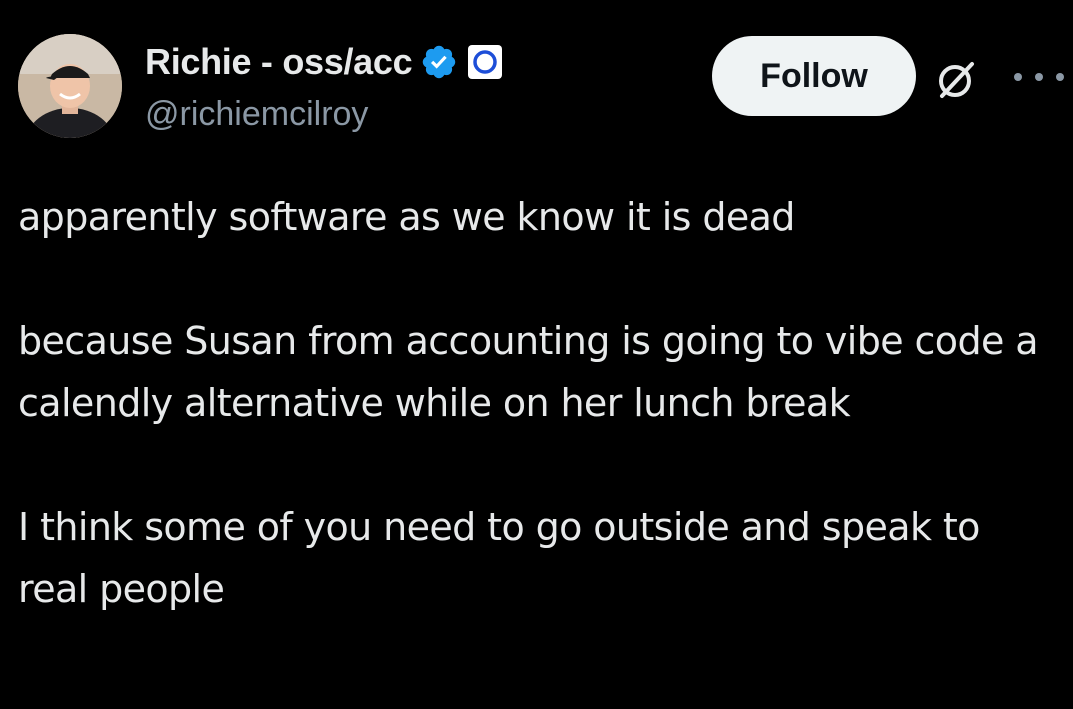 This screenshot has width=1073, height=709. Describe the element at coordinates (256, 114) in the screenshot. I see `user-handle: @richiemcilroy` at that location.